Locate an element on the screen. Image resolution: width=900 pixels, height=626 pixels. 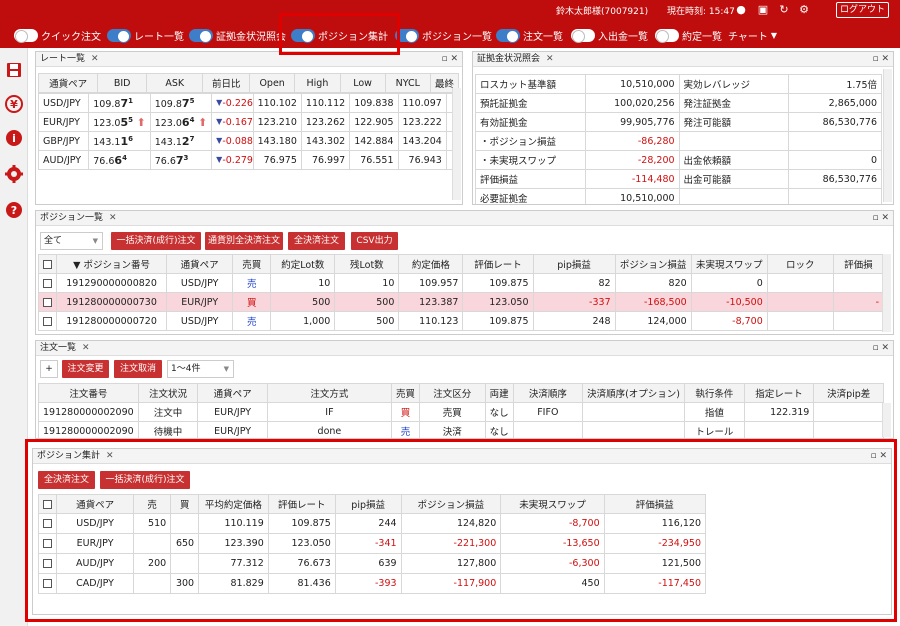
header-checkbox-cell is located at coordinates (47, 264).